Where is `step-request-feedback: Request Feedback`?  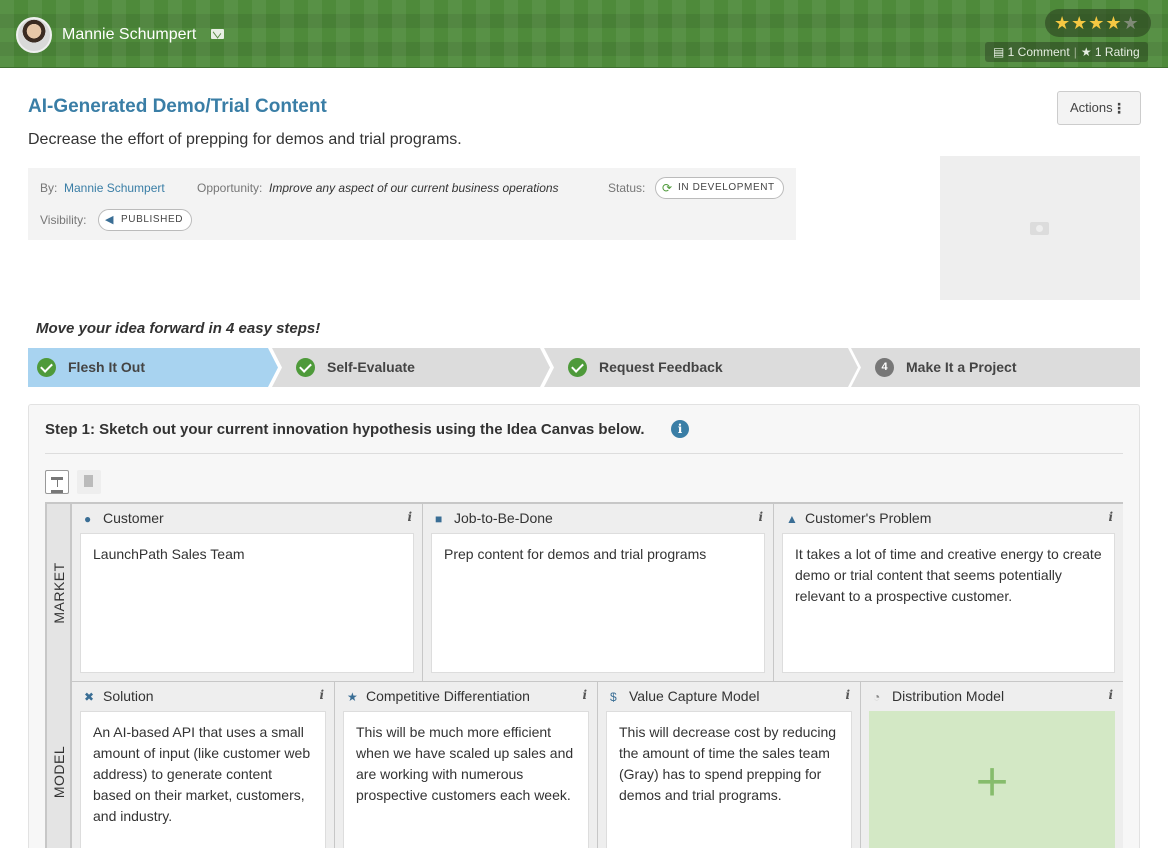 step-request-feedback: Request Feedback is located at coordinates (701, 367).